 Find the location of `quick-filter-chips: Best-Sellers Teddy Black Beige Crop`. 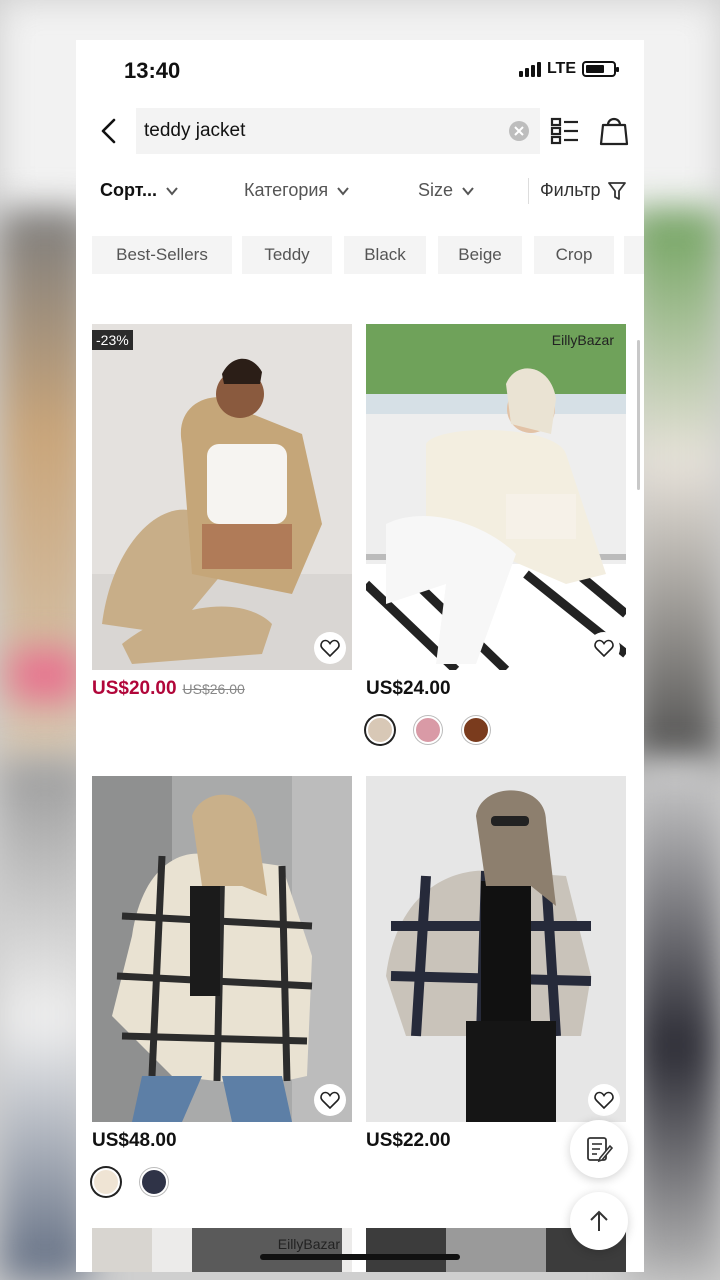

quick-filter-chips: Best-Sellers Teddy Black Beige Crop is located at coordinates (368, 256).